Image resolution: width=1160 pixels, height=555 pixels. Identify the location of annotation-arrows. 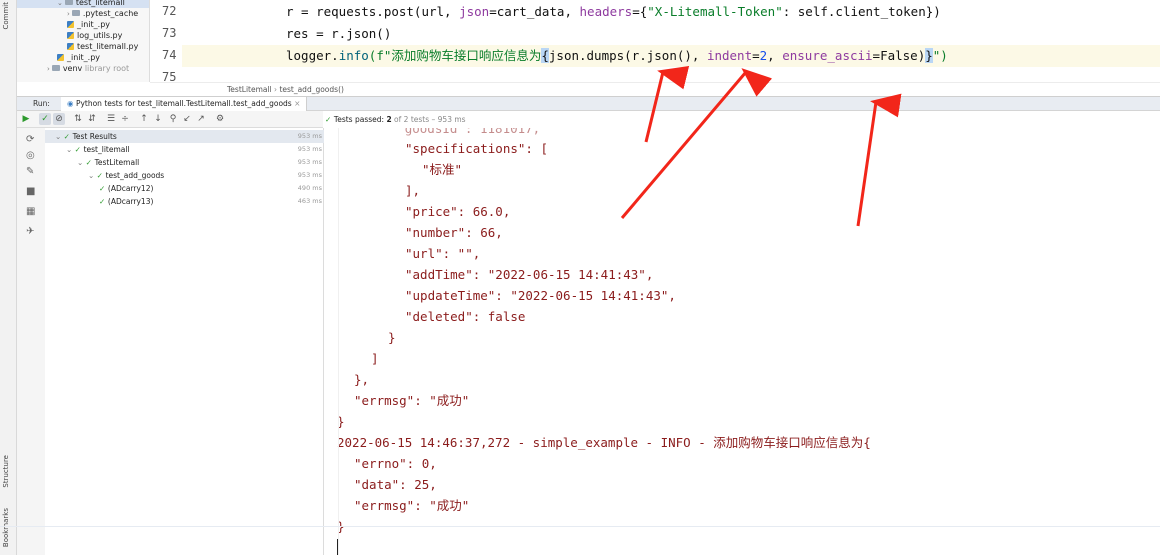
(761, 146).